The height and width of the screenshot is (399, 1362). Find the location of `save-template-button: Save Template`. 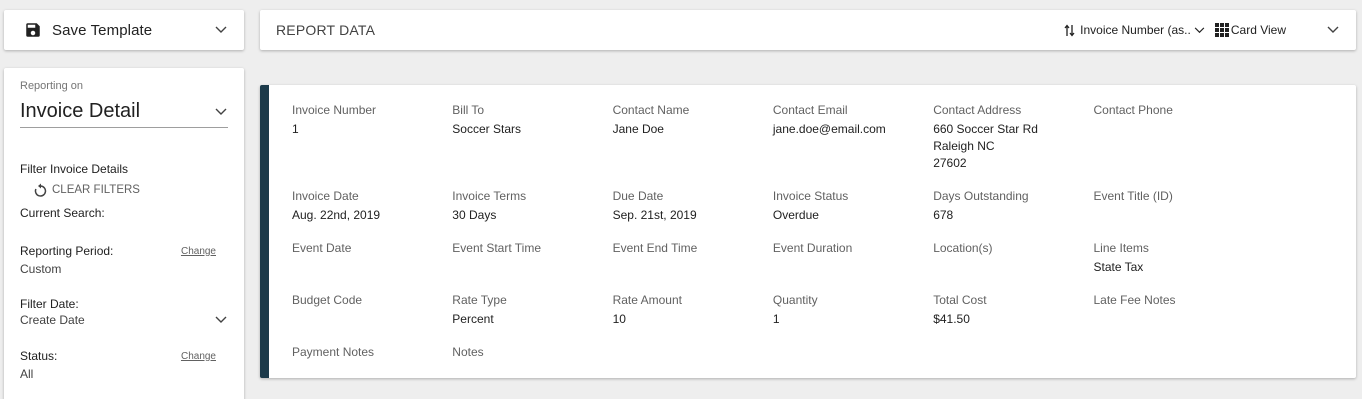

save-template-button: Save Template is located at coordinates (124, 30).